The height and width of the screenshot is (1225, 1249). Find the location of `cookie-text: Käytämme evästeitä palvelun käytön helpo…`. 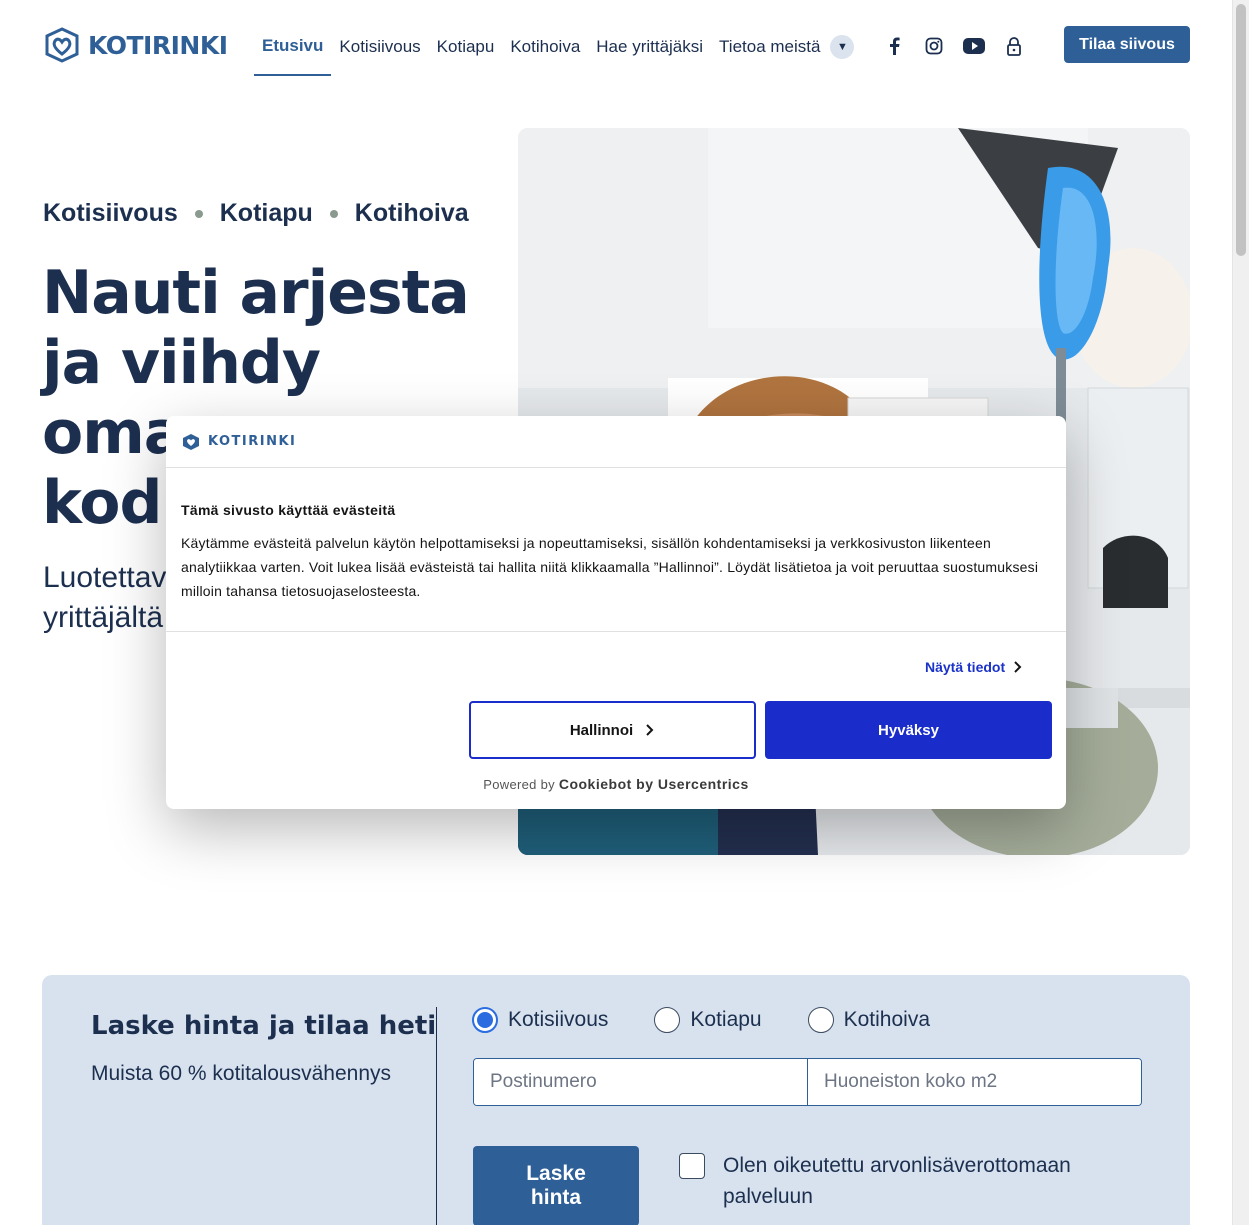

cookie-text: Käytämme evästeitä palvelun käytön helpo… is located at coordinates (610, 567).